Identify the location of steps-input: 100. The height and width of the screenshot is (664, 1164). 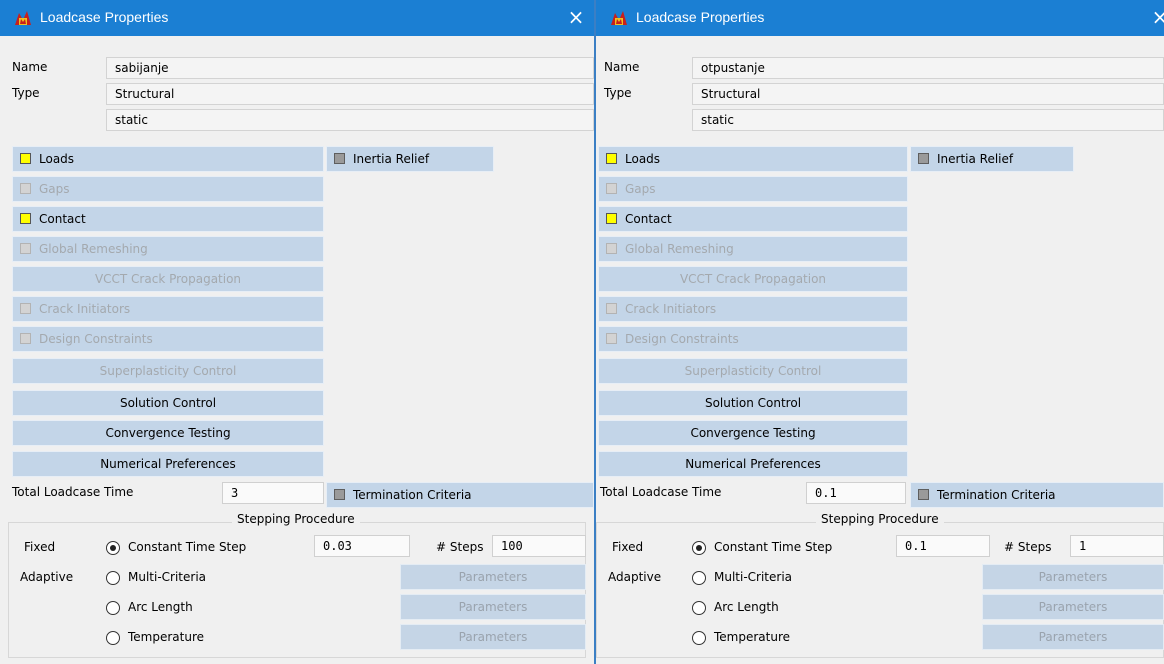
(539, 546).